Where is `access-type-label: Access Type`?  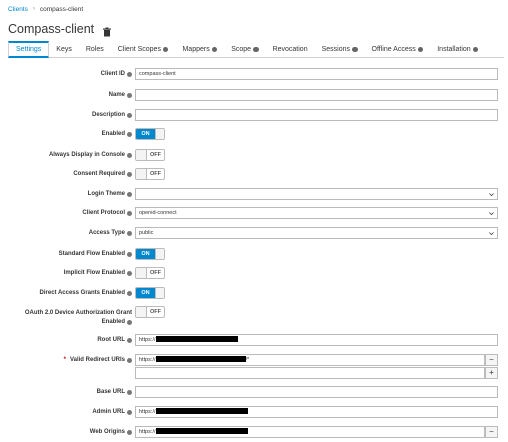 access-type-label: Access Type is located at coordinates (110, 233).